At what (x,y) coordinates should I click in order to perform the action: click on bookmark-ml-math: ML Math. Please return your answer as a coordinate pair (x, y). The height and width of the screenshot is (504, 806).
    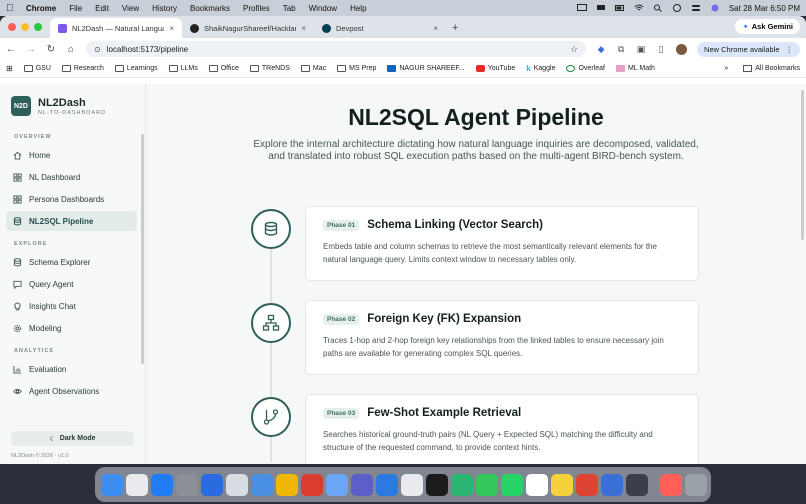
    Looking at the image, I should click on (635, 68).